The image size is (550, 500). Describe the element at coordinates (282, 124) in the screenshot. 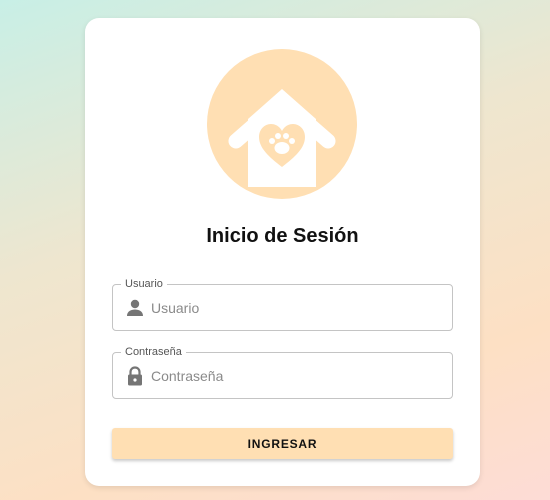

I see `dog-house-paw-heart-icon` at that location.